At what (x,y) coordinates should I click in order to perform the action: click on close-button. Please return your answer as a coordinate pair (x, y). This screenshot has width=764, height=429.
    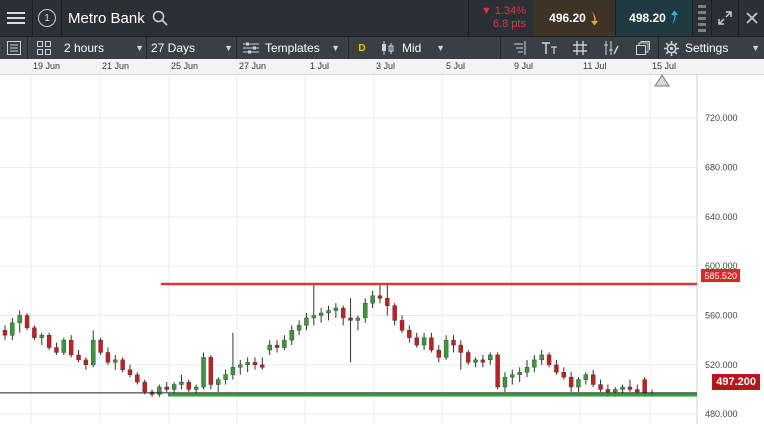
    Looking at the image, I should click on (751, 18).